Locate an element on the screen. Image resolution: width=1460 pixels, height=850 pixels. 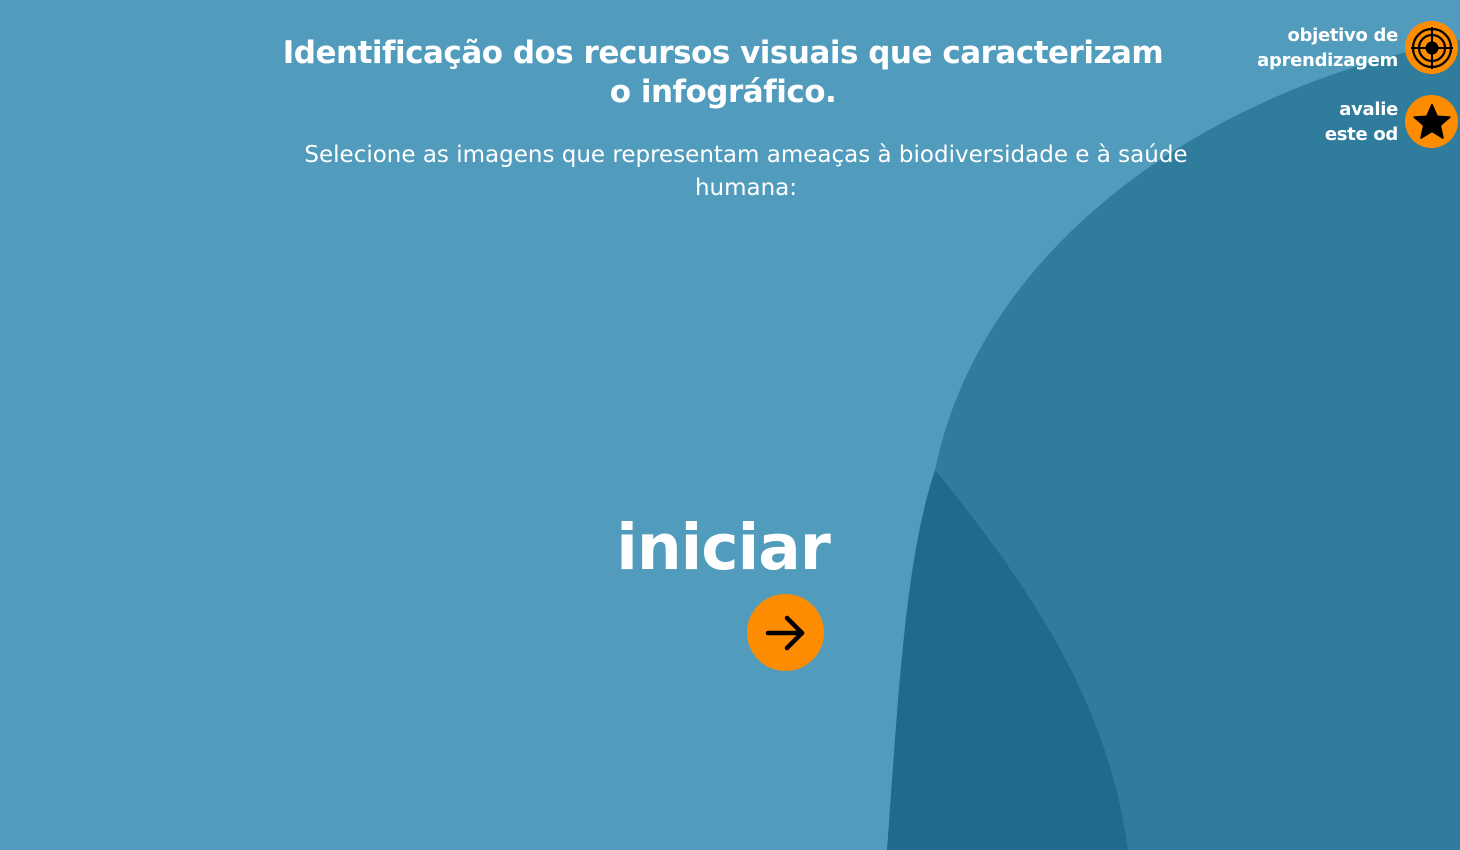
rate-object-label-line2: este od is located at coordinates (1361, 134).